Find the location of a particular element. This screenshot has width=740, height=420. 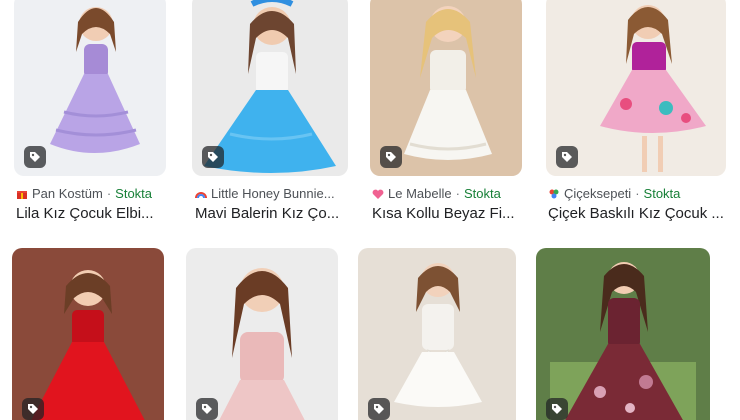

result-source: Pan Kostüm · Stokta is located at coordinates (84, 193).